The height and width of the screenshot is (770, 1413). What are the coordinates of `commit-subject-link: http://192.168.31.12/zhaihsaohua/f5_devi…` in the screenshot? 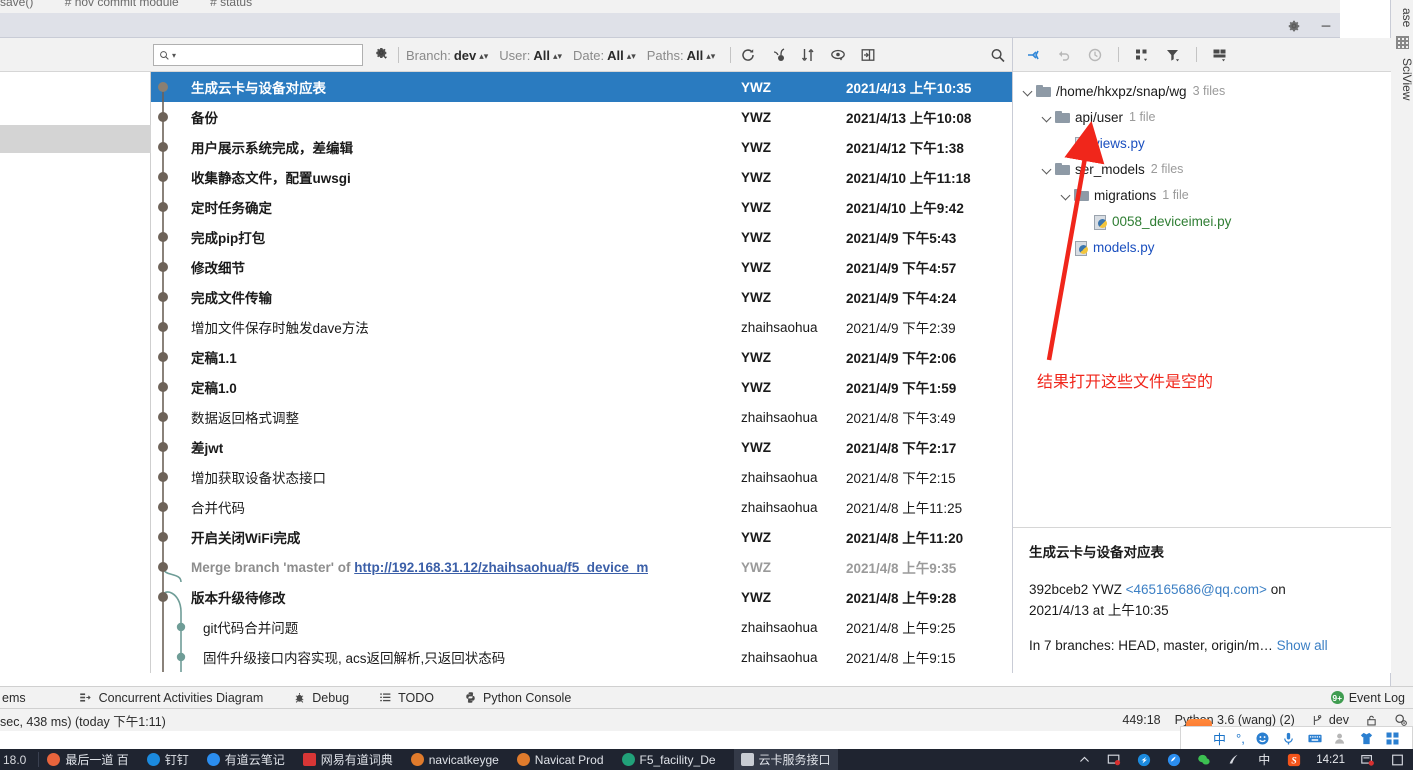 It's located at (501, 567).